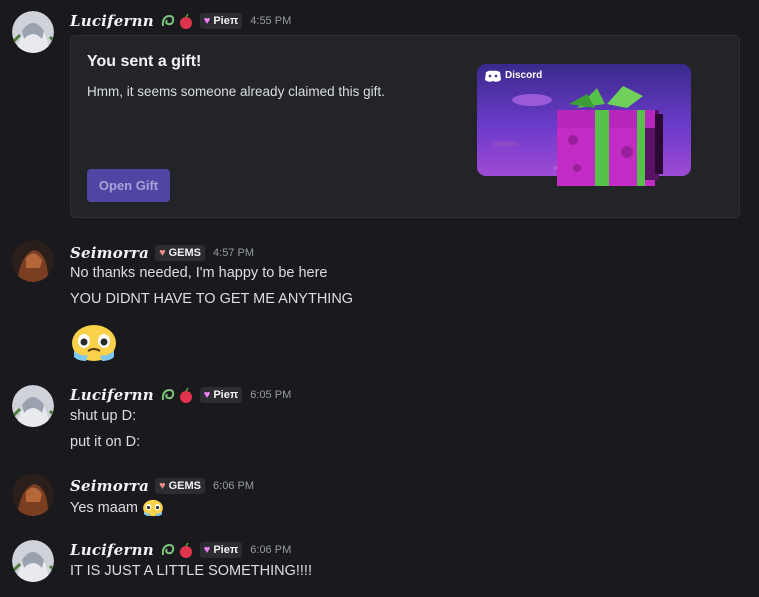 This screenshot has height=597, width=759. Describe the element at coordinates (584, 126) in the screenshot. I see `gift-artwork: Discord` at that location.